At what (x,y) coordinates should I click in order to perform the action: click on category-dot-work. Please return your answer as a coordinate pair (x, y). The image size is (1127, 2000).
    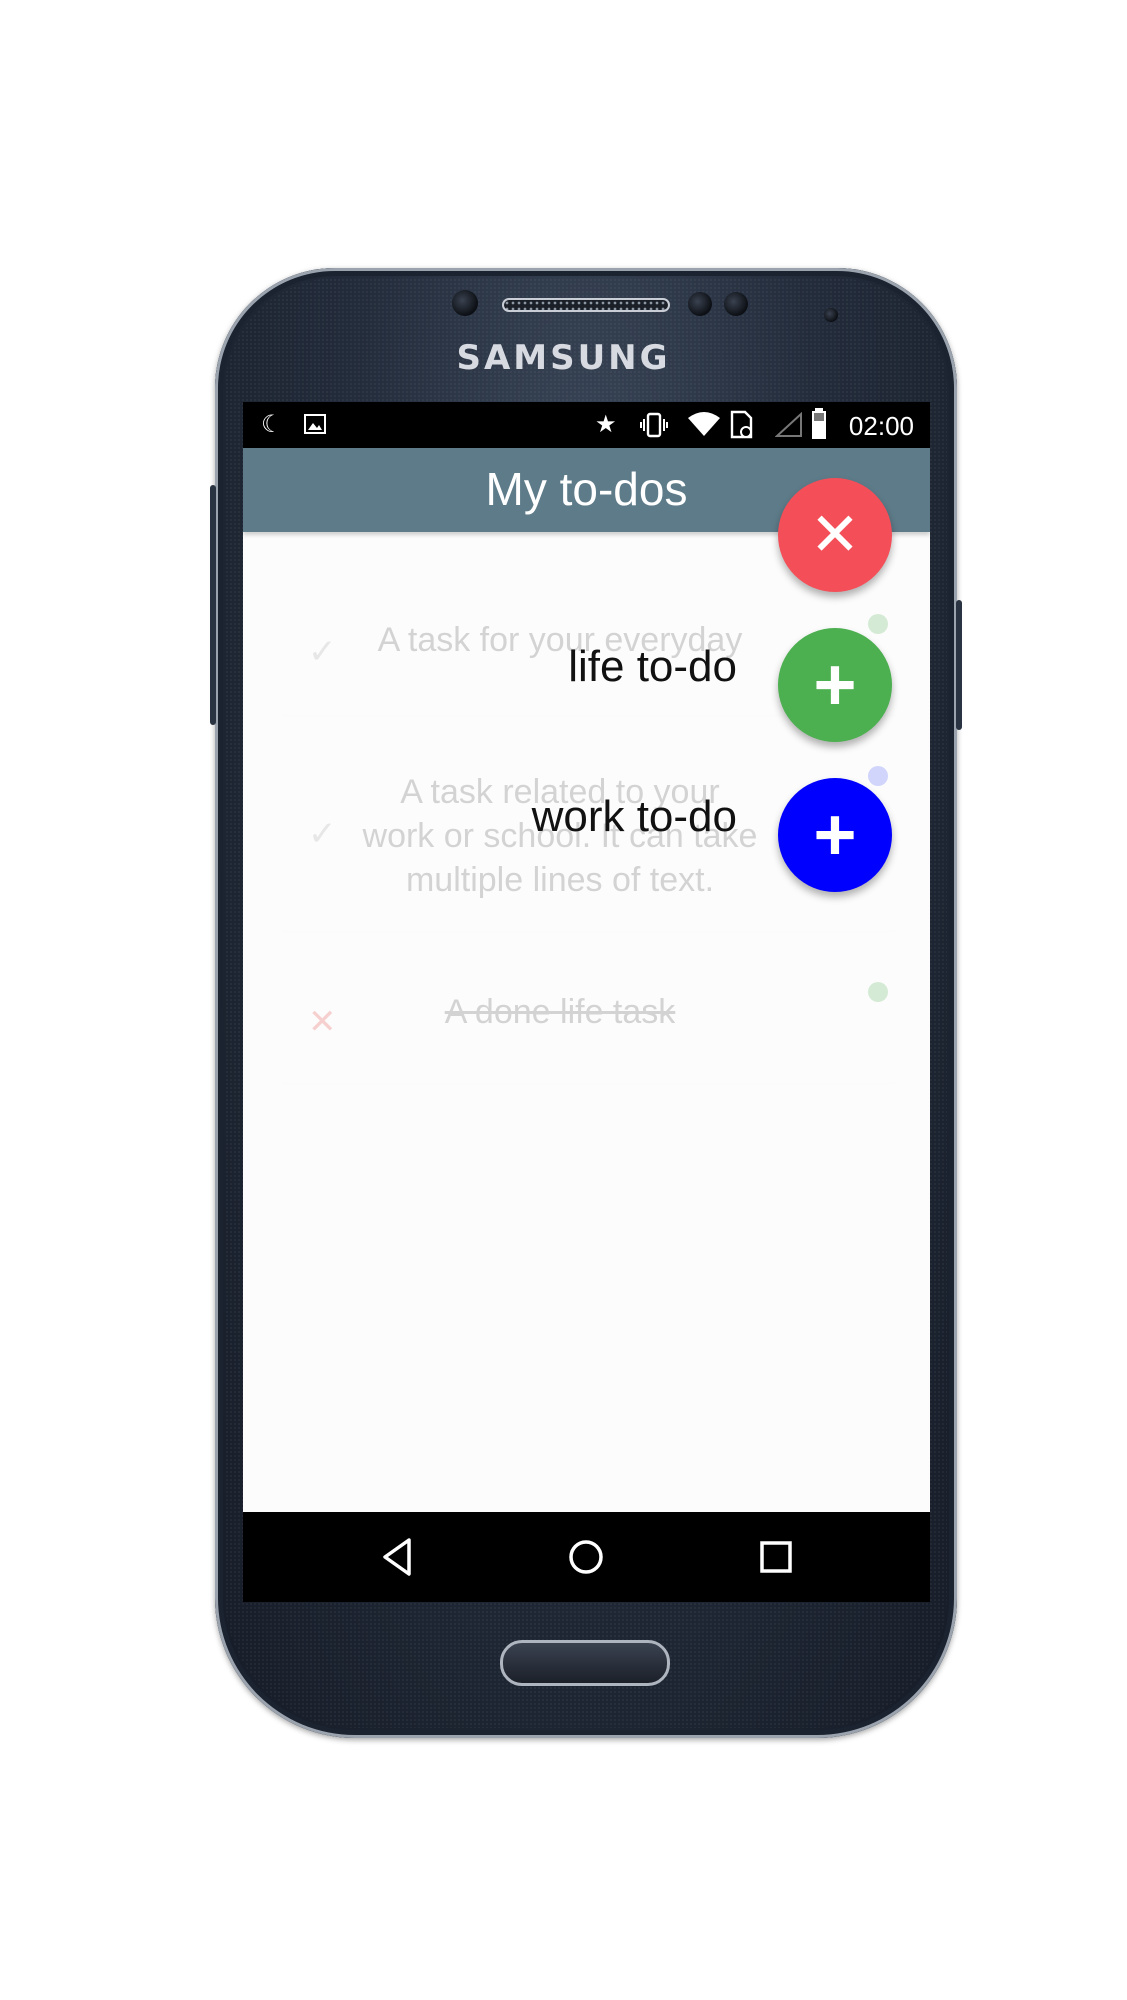
    Looking at the image, I should click on (878, 776).